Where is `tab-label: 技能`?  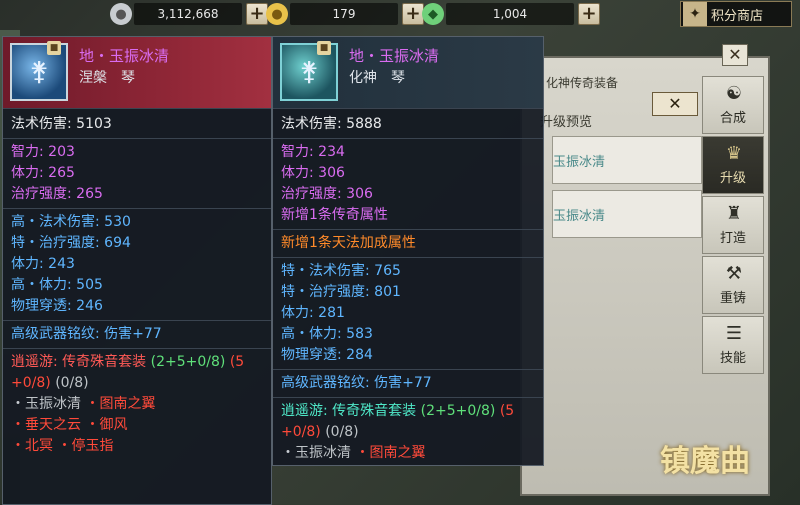
tab-label: 技能 is located at coordinates (732, 358).